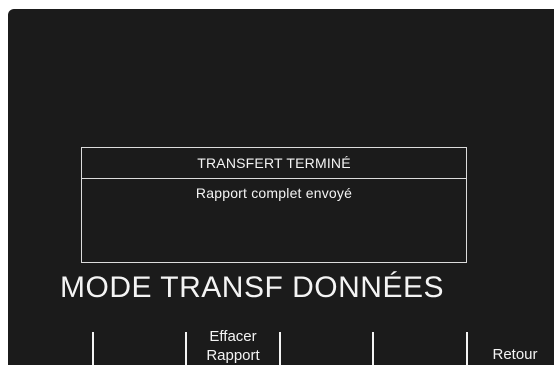 This screenshot has width=554, height=365. What do you see at coordinates (233, 336) in the screenshot?
I see `clear-report-label-line1: Effacer` at bounding box center [233, 336].